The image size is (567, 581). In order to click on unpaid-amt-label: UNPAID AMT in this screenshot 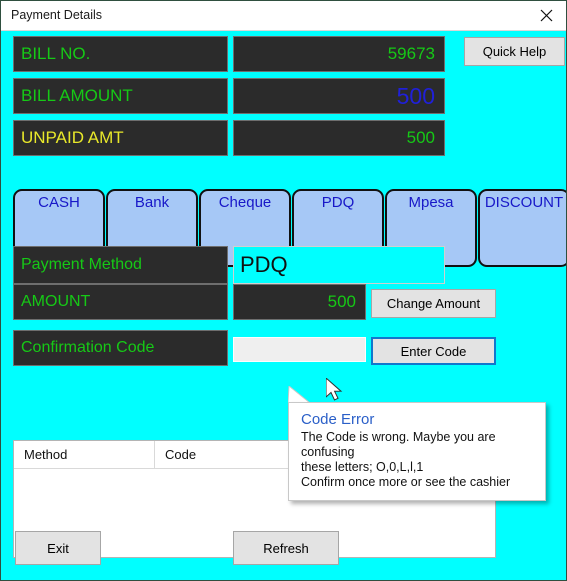, I will do `click(72, 137)`.